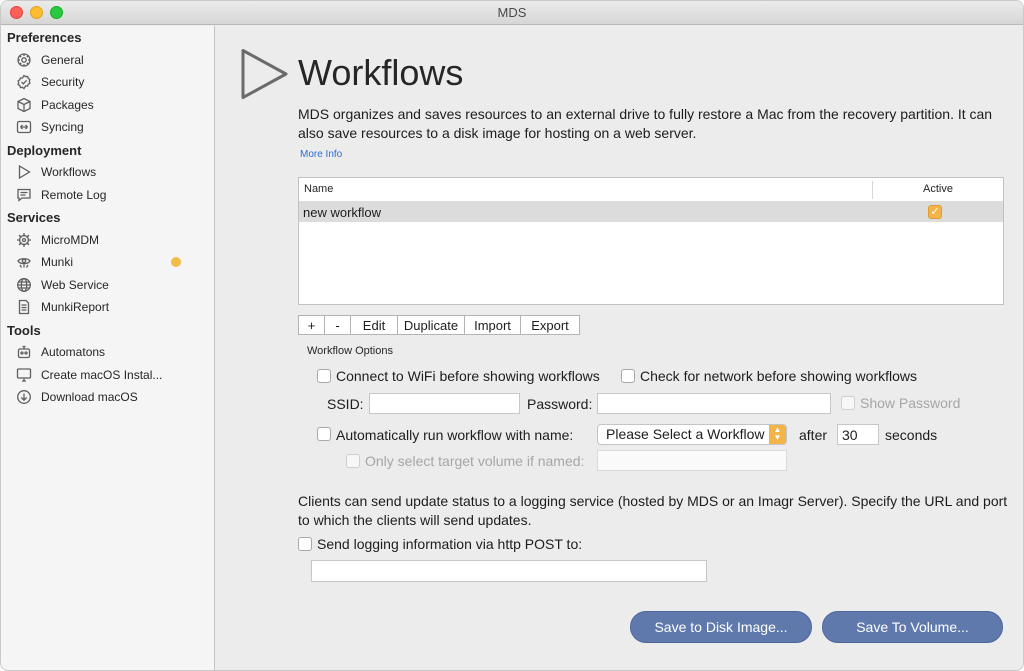 This screenshot has height=671, width=1024. I want to click on document-icon, so click(24, 307).